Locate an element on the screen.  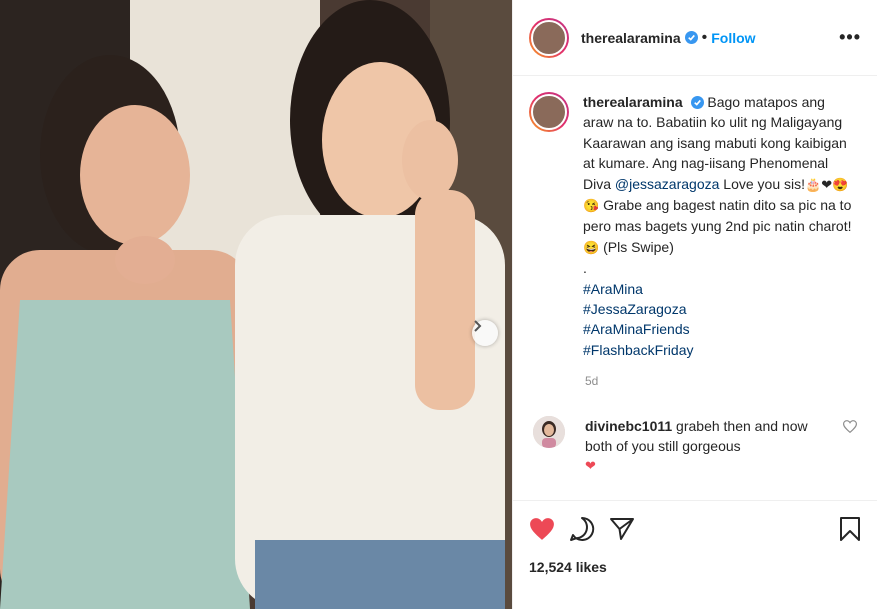
follow-button: Follow is located at coordinates (733, 38).